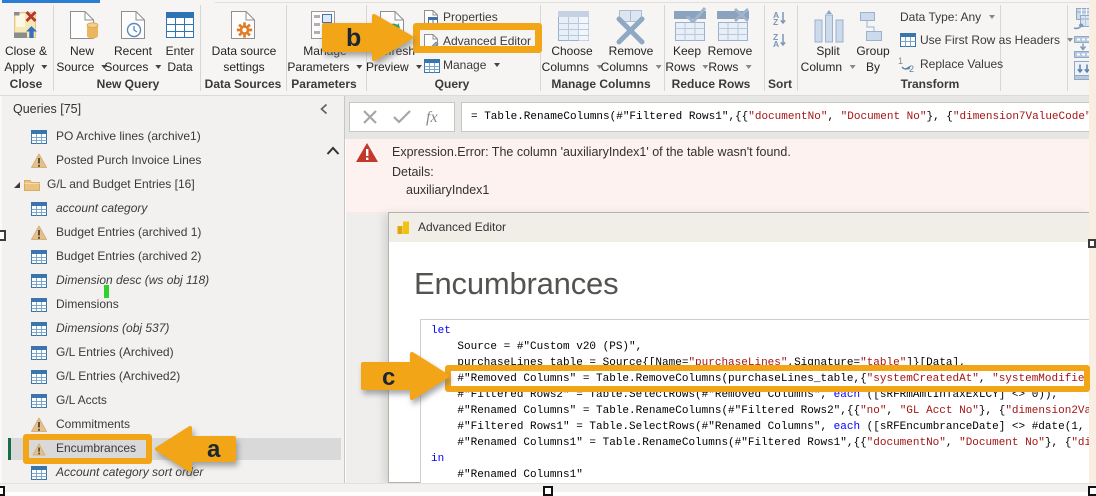 The image size is (1096, 496). What do you see at coordinates (775, 22) in the screenshot?
I see `svg-text: Z` at bounding box center [775, 22].